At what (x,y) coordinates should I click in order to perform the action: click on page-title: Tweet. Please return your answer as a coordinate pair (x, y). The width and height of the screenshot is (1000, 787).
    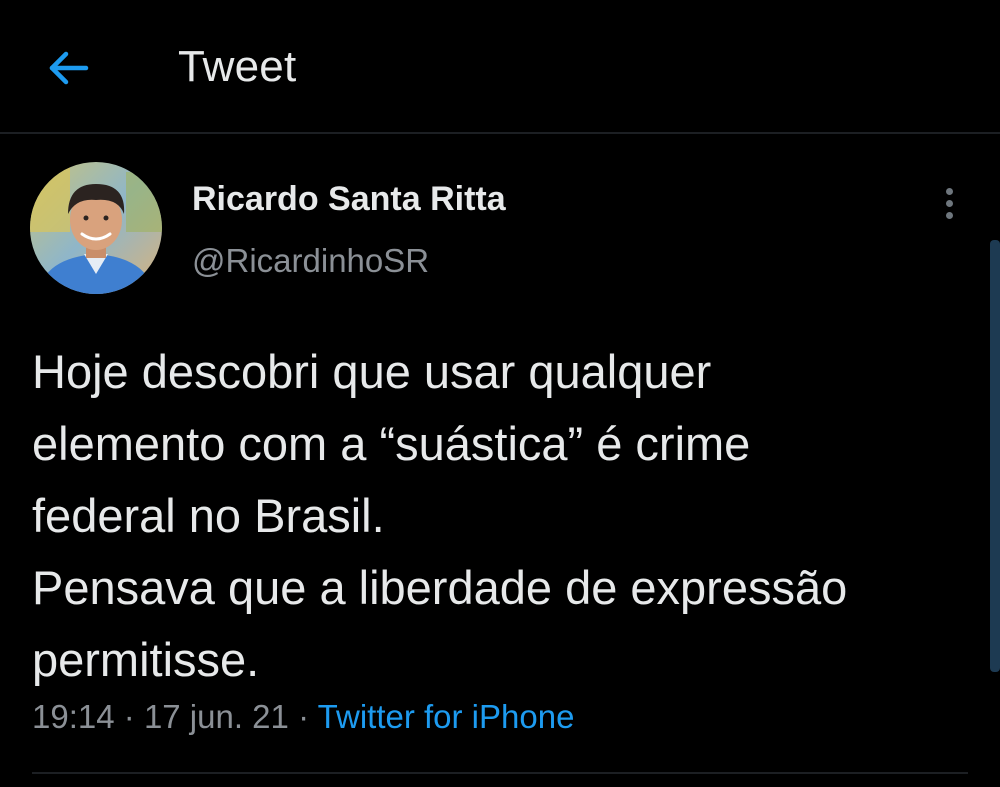
    Looking at the image, I should click on (237, 66).